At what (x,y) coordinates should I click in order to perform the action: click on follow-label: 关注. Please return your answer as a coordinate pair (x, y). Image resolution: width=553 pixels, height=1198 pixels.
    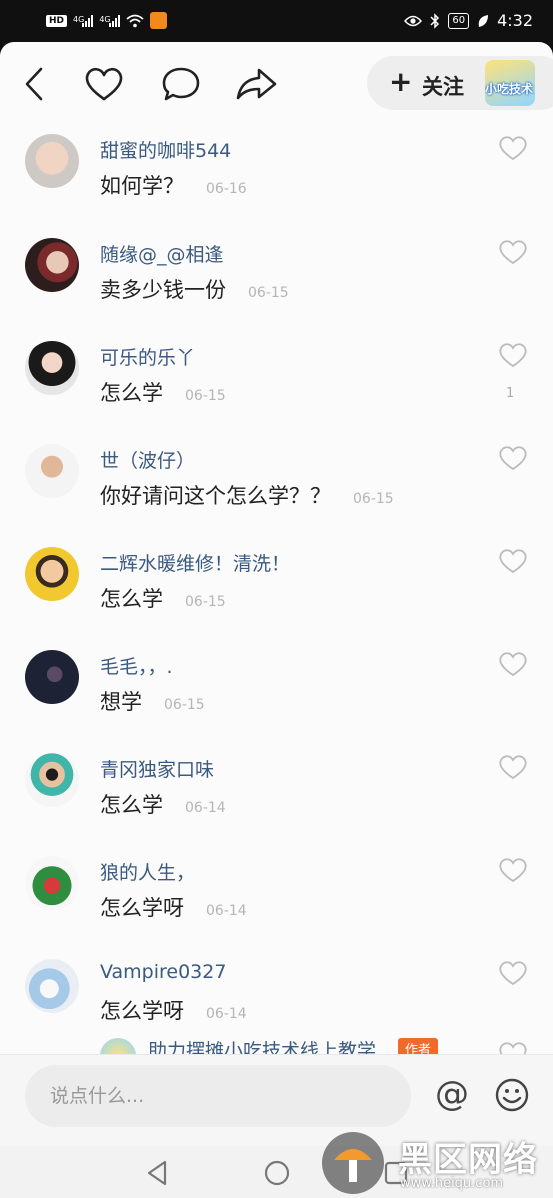
    Looking at the image, I should click on (443, 87).